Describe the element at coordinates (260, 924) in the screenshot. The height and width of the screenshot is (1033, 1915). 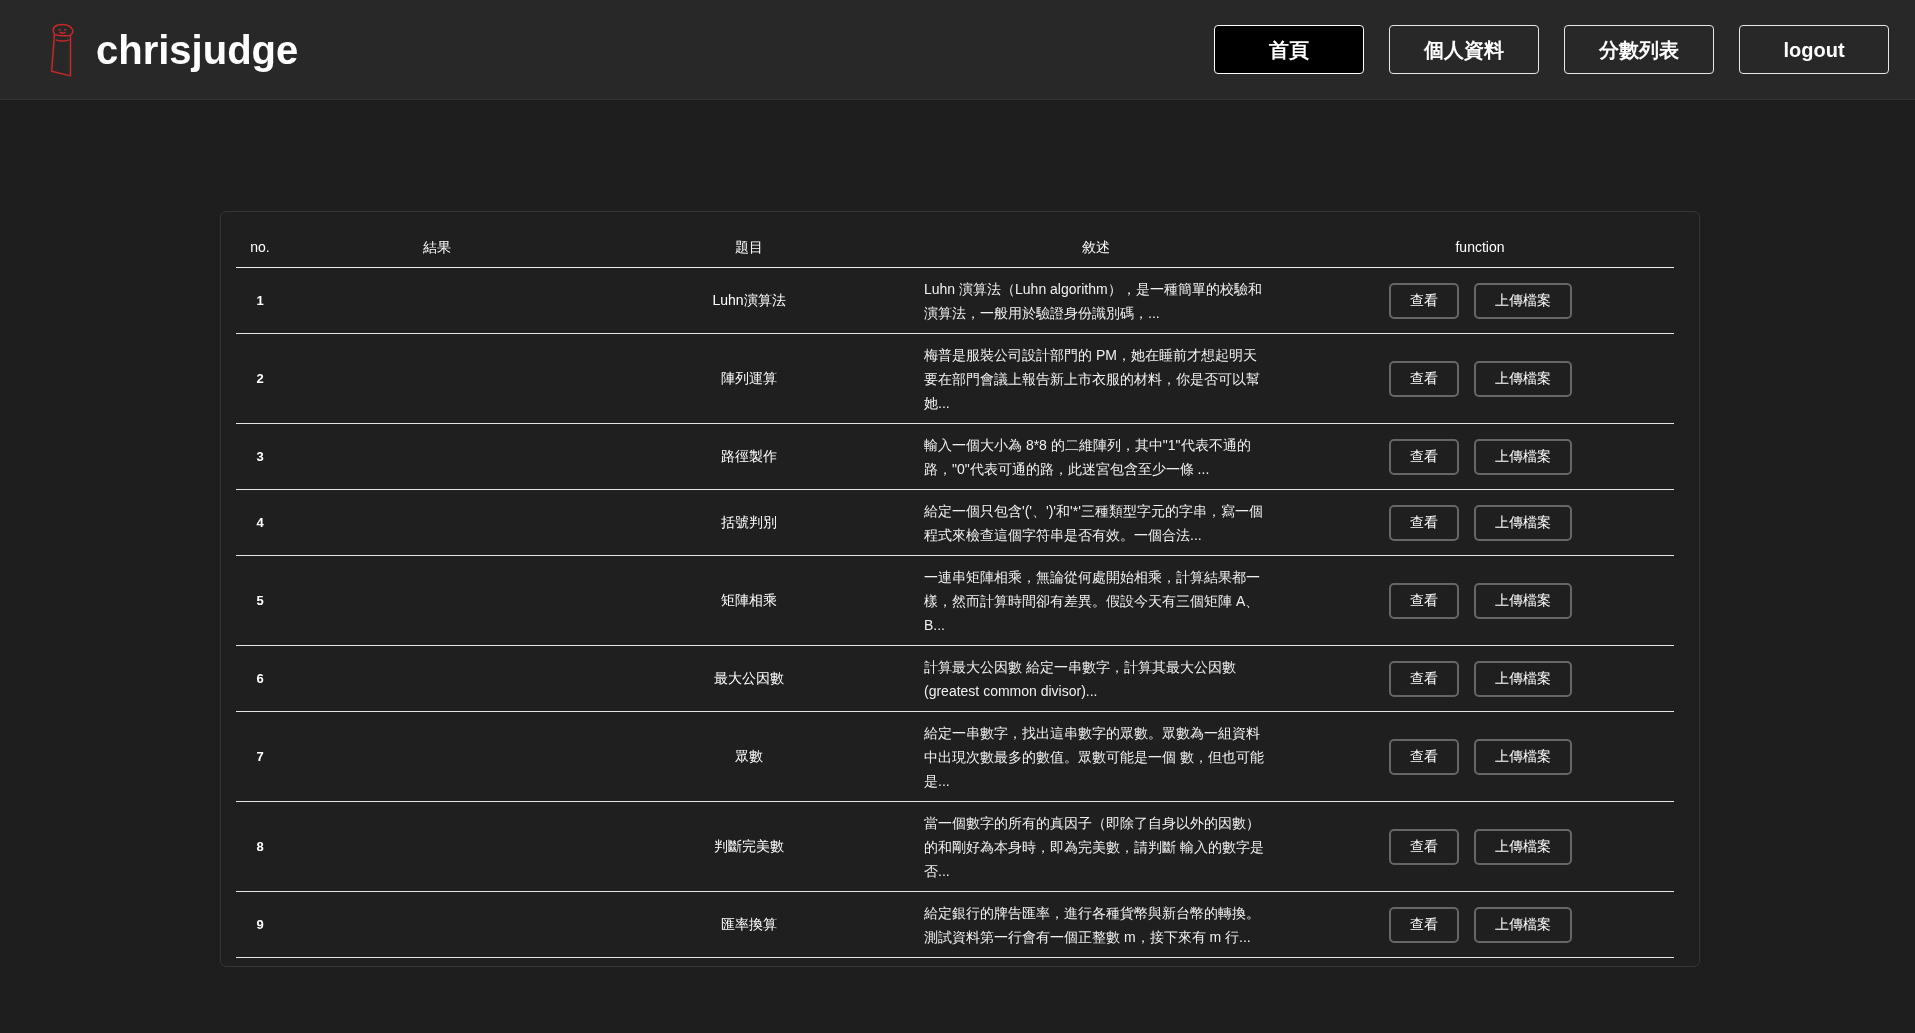
I see `row-number: 9` at that location.